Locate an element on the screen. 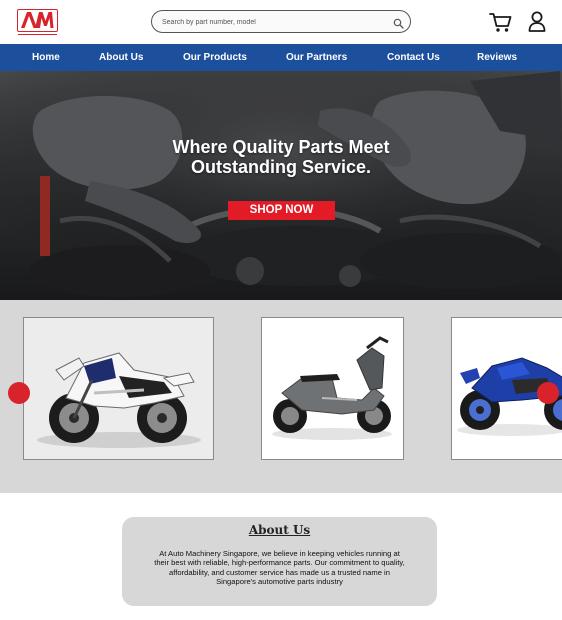 This screenshot has width=562, height=620. search-input is located at coordinates (272, 22).